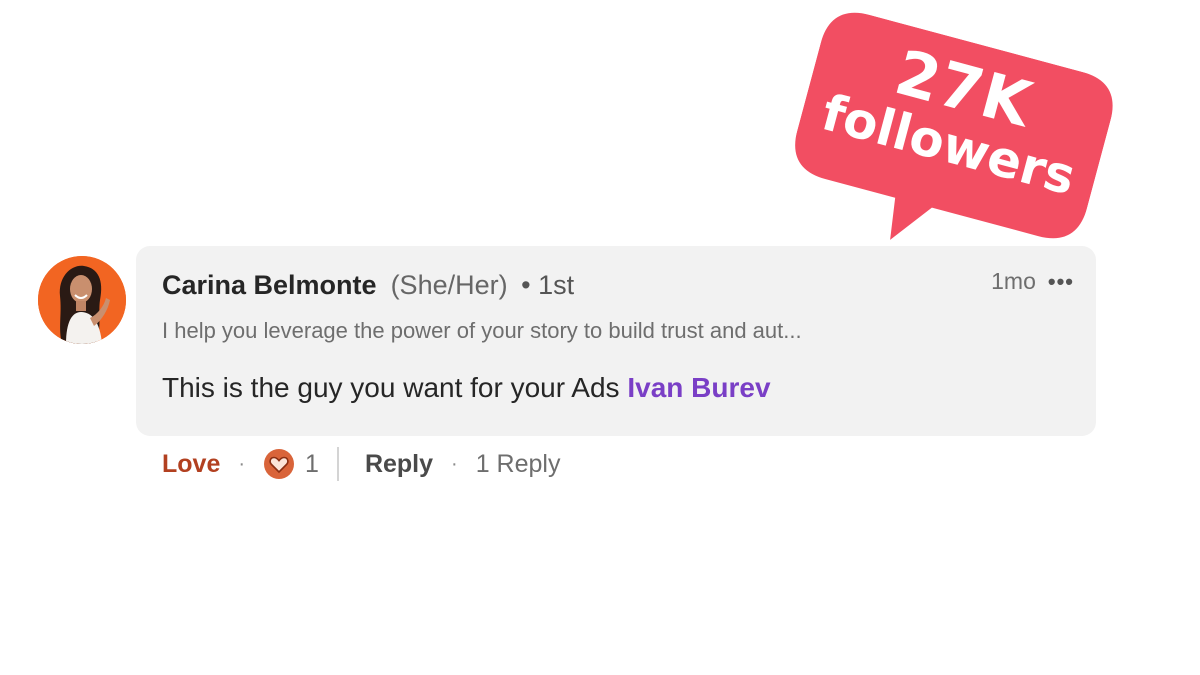  I want to click on action-divider, so click(337, 464).